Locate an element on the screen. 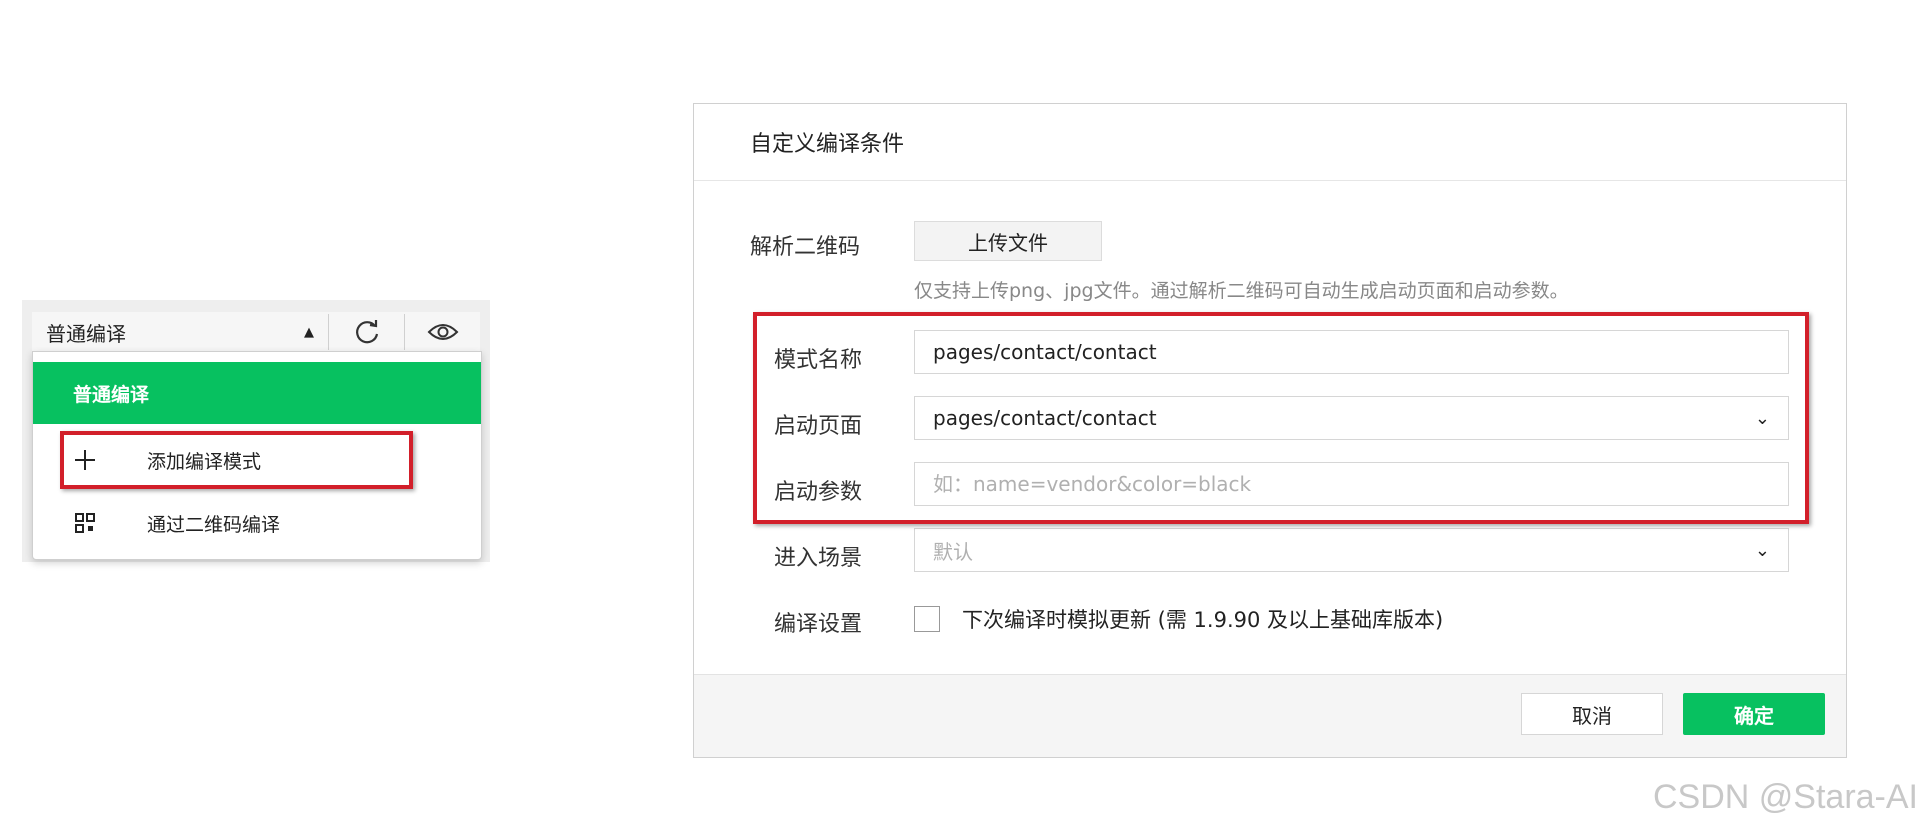  qr-compile-item: 通过二维码编译 is located at coordinates (257, 523).